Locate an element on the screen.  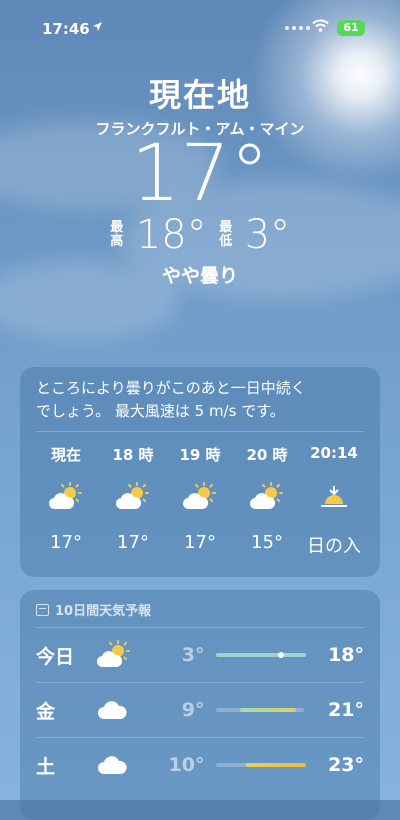
current-temp-marker is located at coordinates (281, 655).